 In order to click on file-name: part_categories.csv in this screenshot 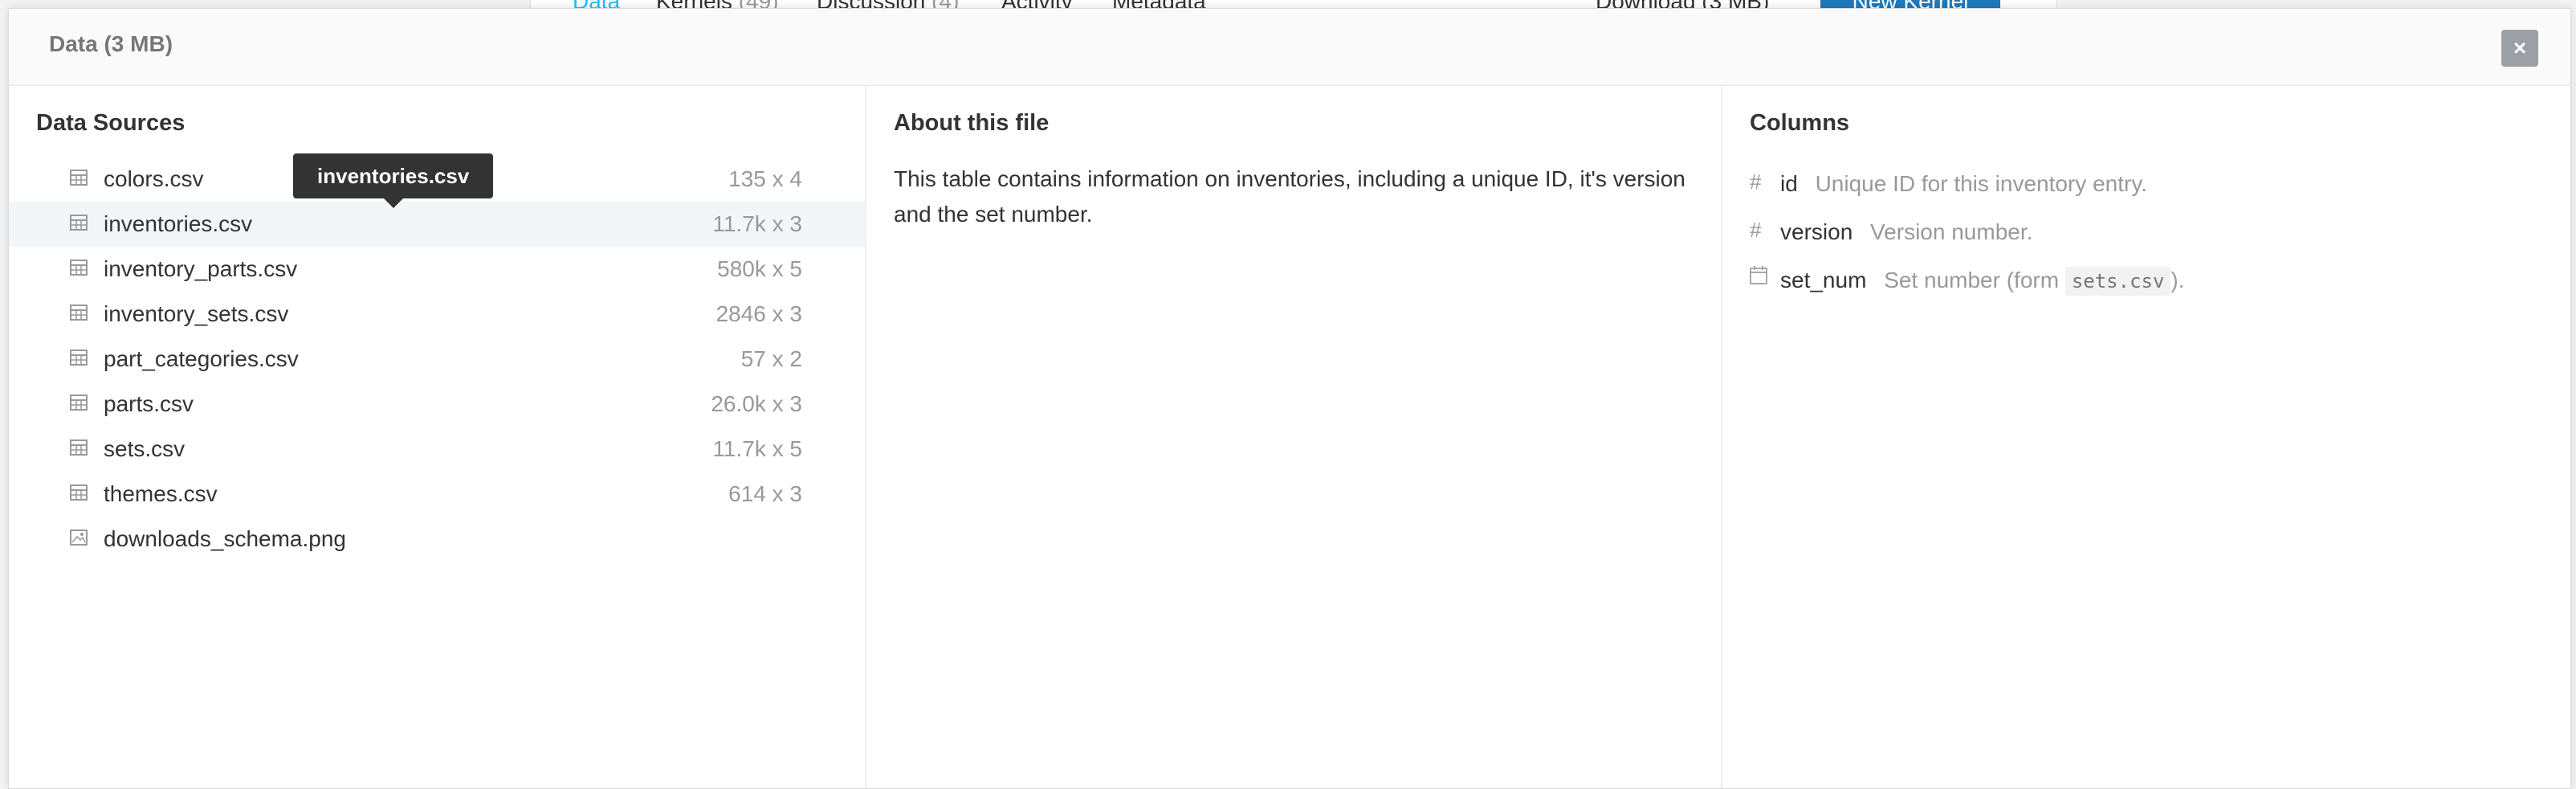, I will do `click(201, 358)`.